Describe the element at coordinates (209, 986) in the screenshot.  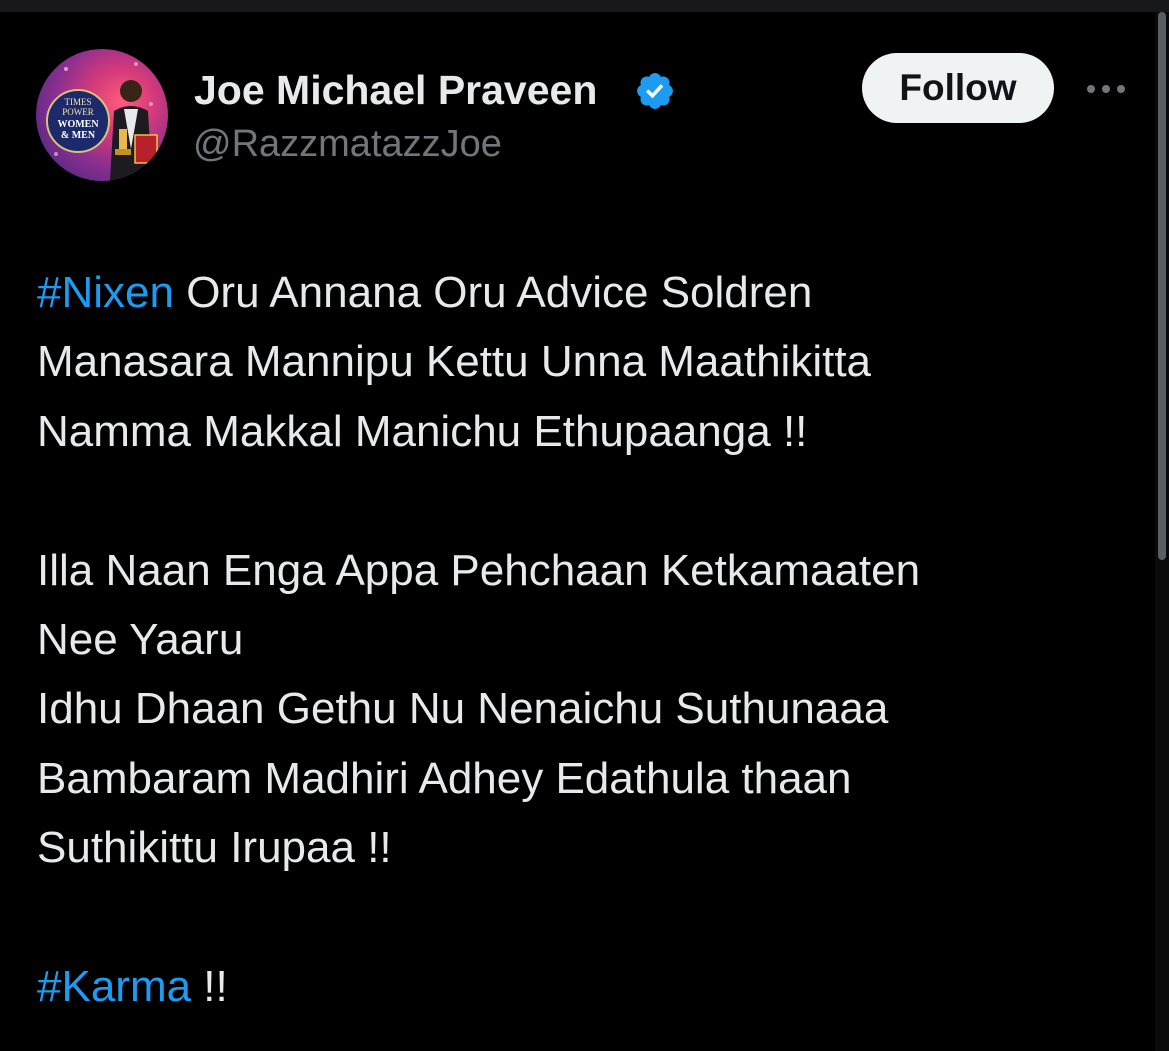
I see `tweet-text-segment: !!` at that location.